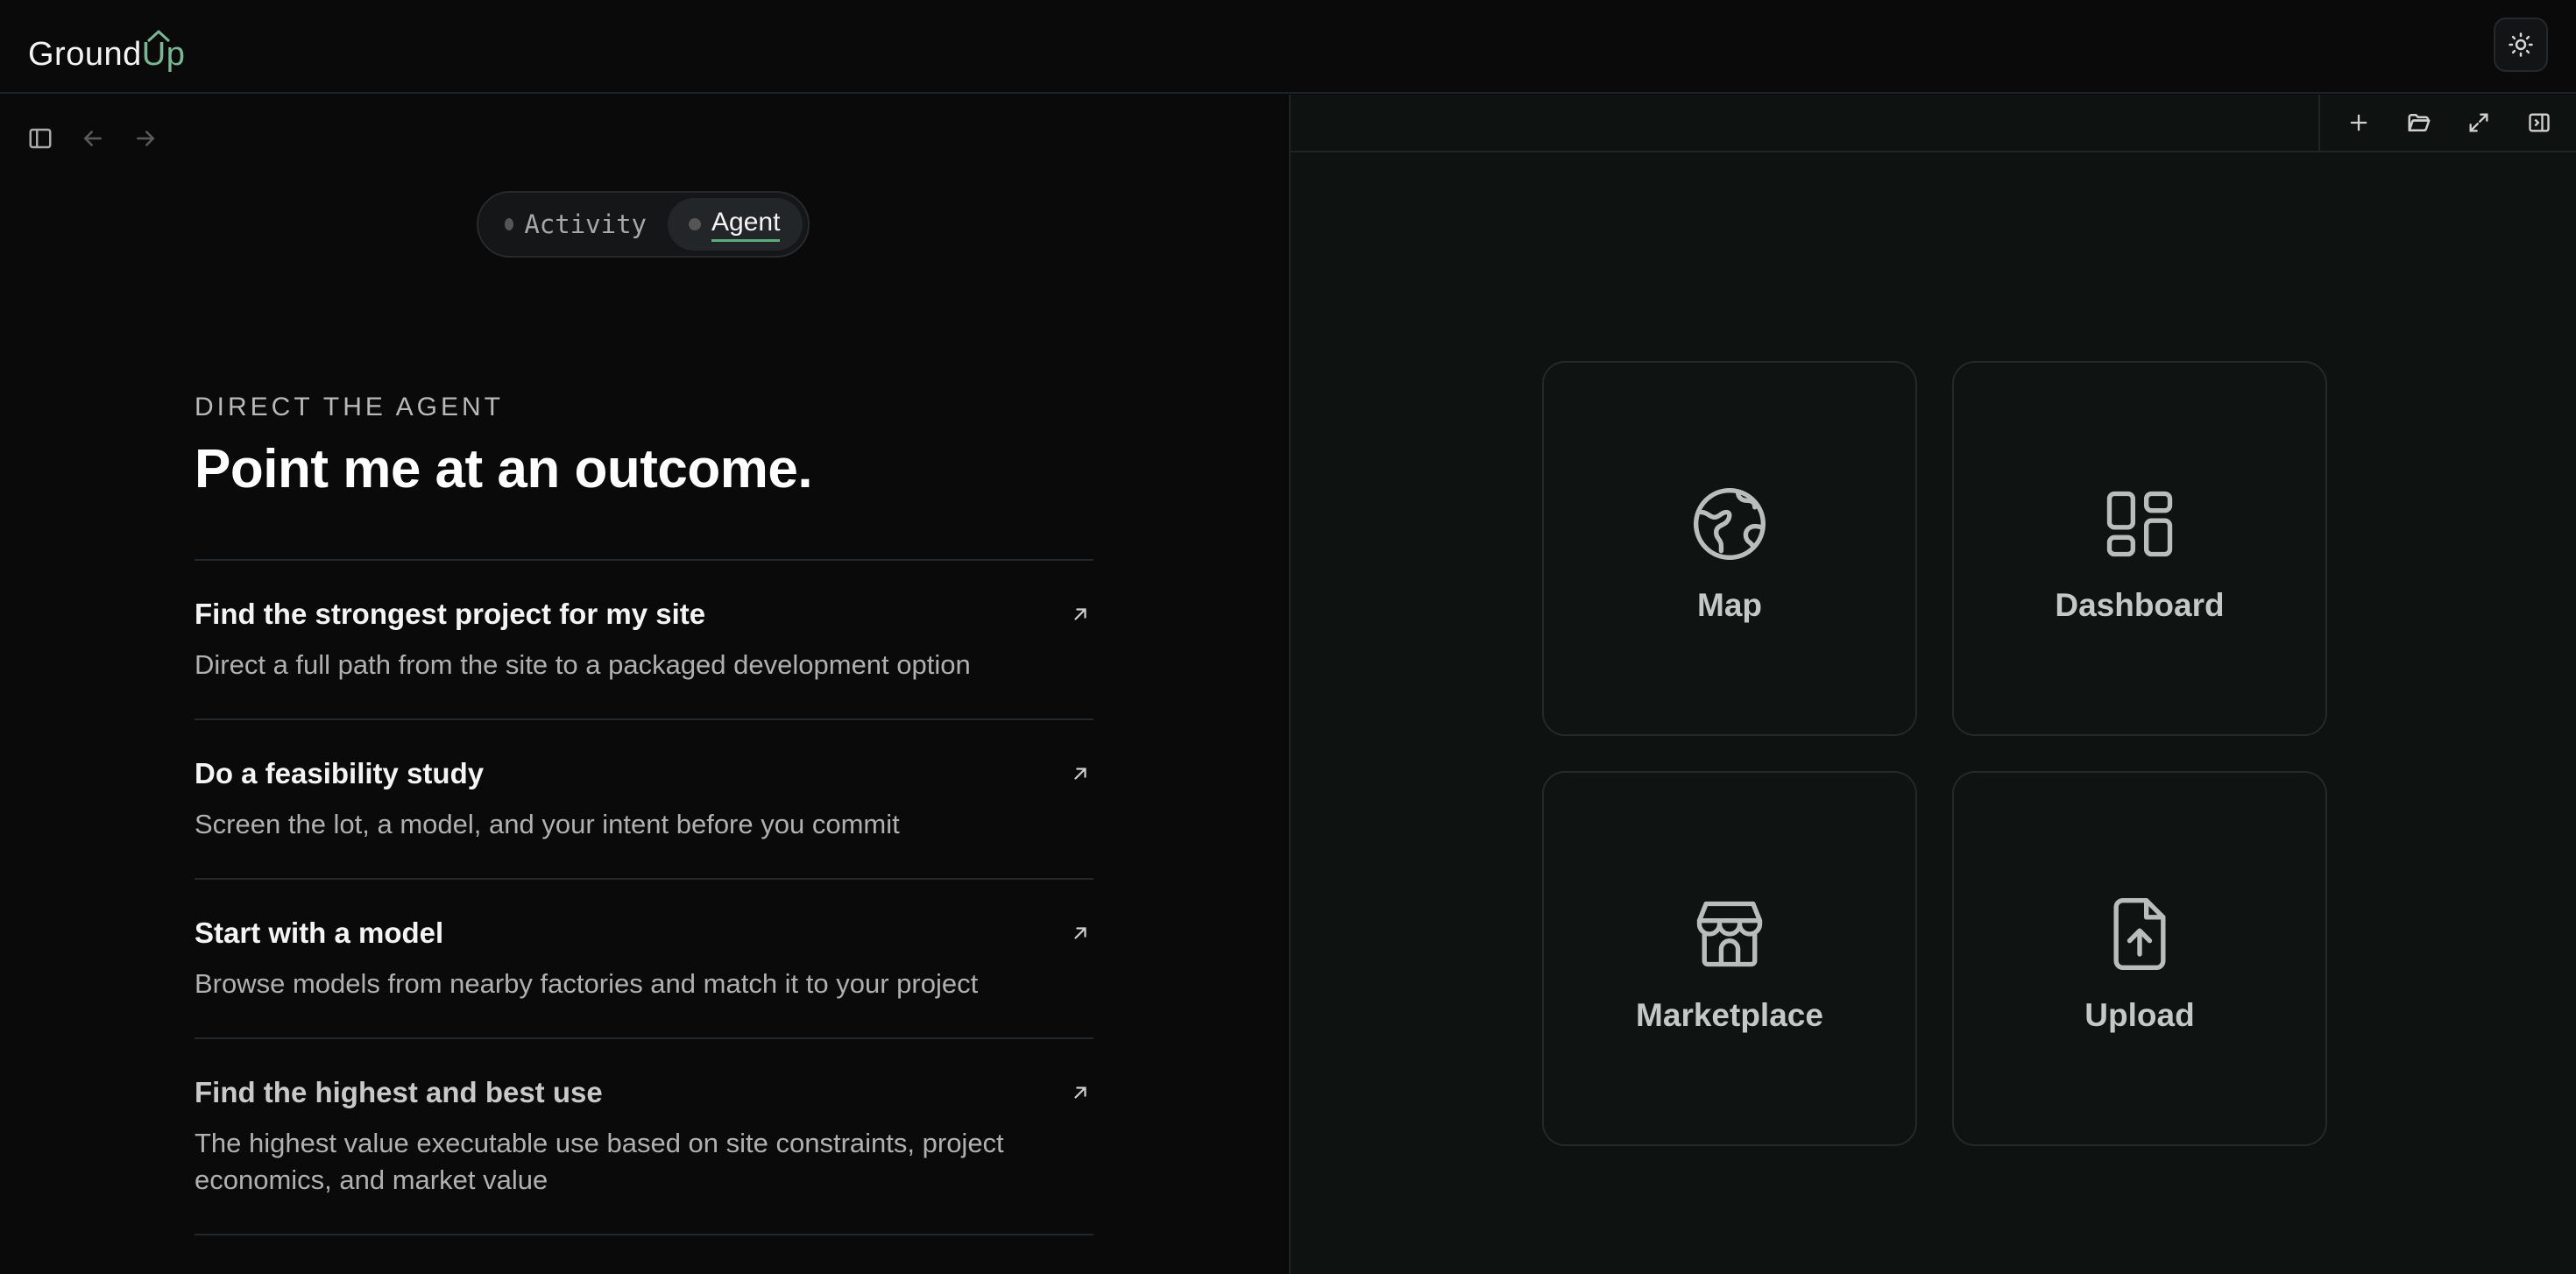 The height and width of the screenshot is (1274, 2576). I want to click on logo: Ground Up, so click(106, 49).